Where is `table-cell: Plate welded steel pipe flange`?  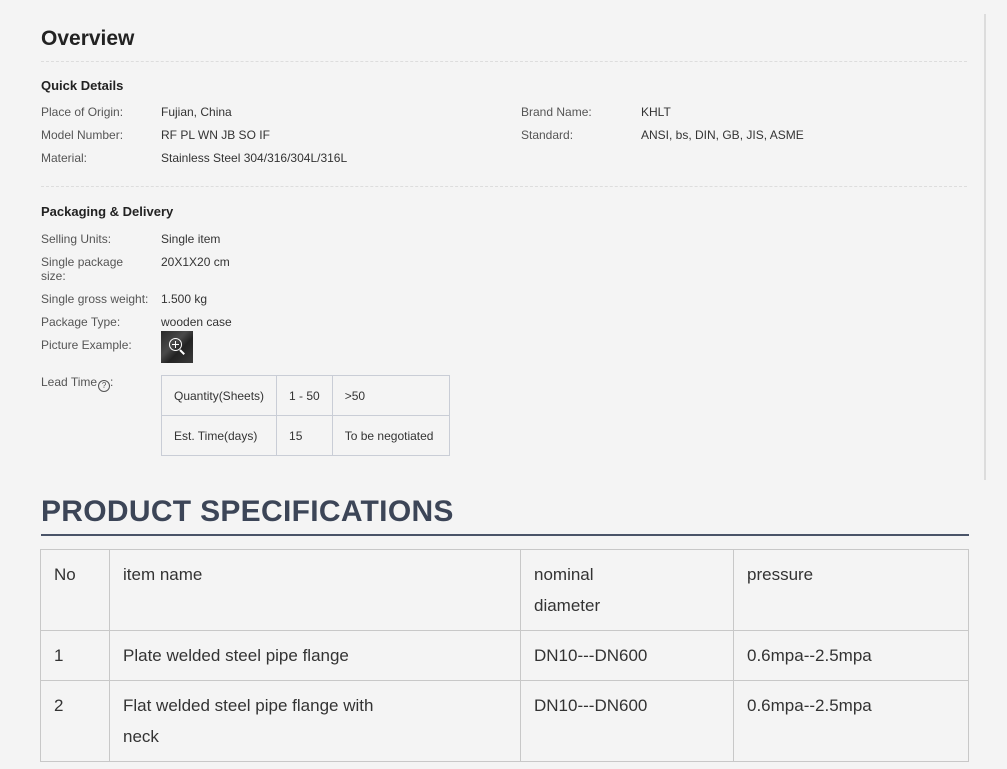 table-cell: Plate welded steel pipe flange is located at coordinates (315, 655).